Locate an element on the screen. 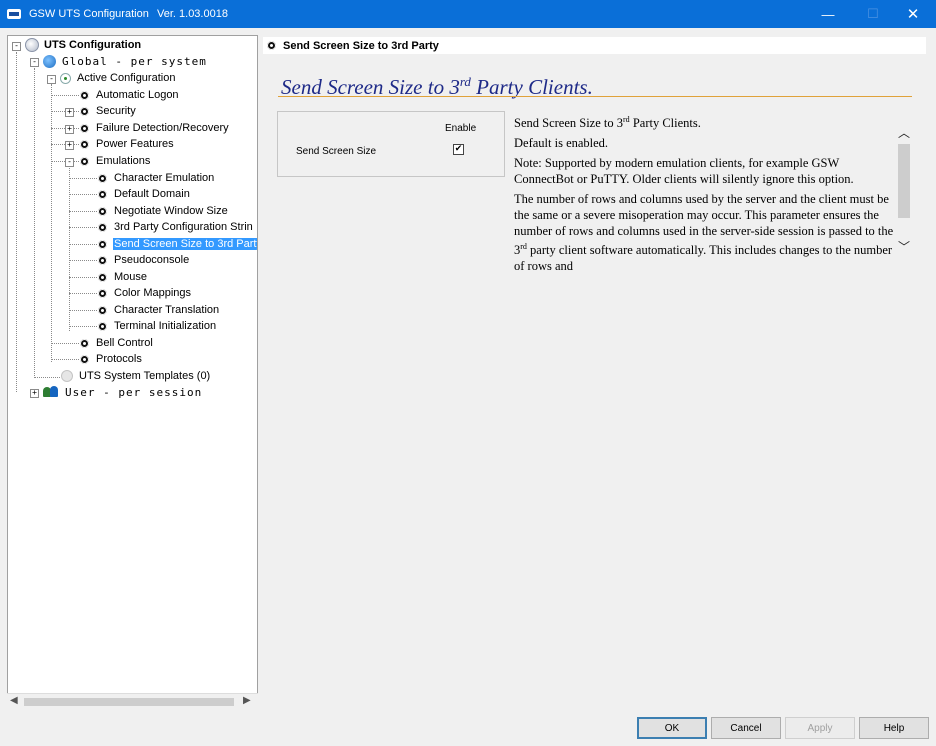 The height and width of the screenshot is (746, 936). tree-item-label: Character Translation is located at coordinates (167, 310).